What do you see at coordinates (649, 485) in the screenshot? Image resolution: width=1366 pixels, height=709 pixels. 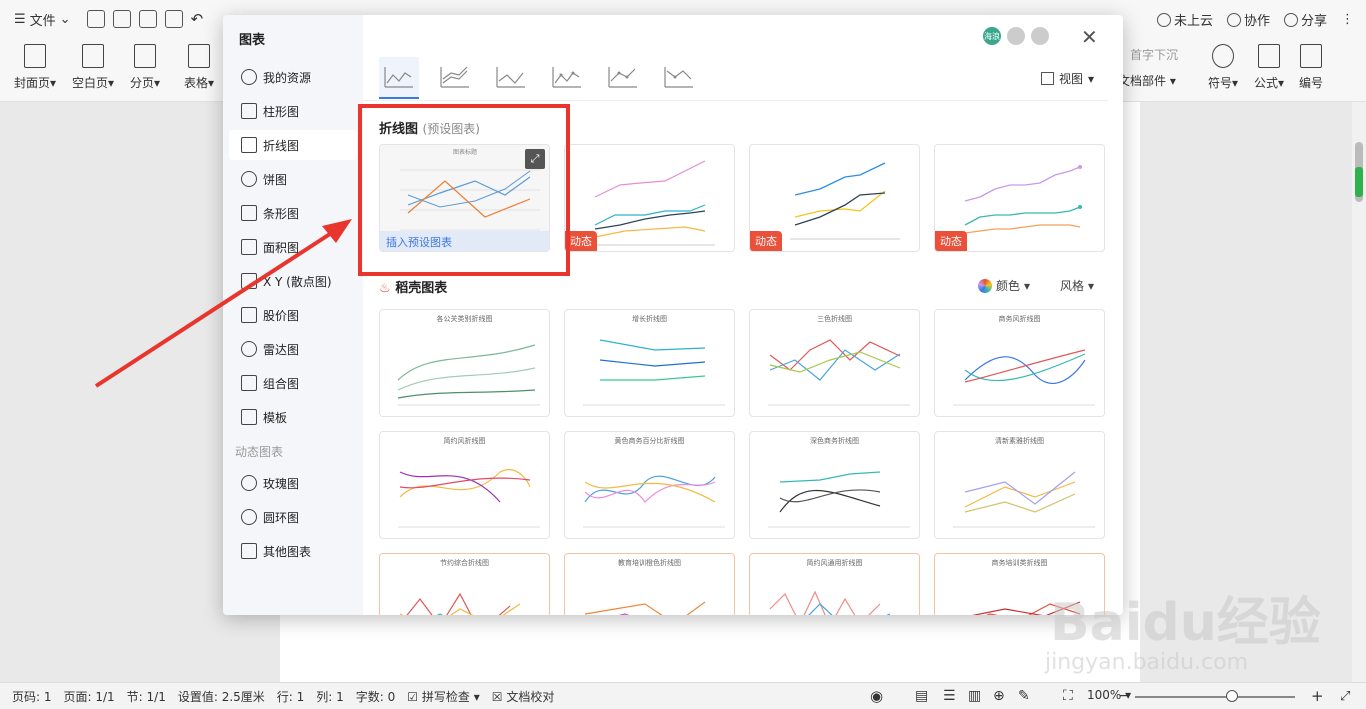 I see `template-card: 黄色商务百分比折线图` at bounding box center [649, 485].